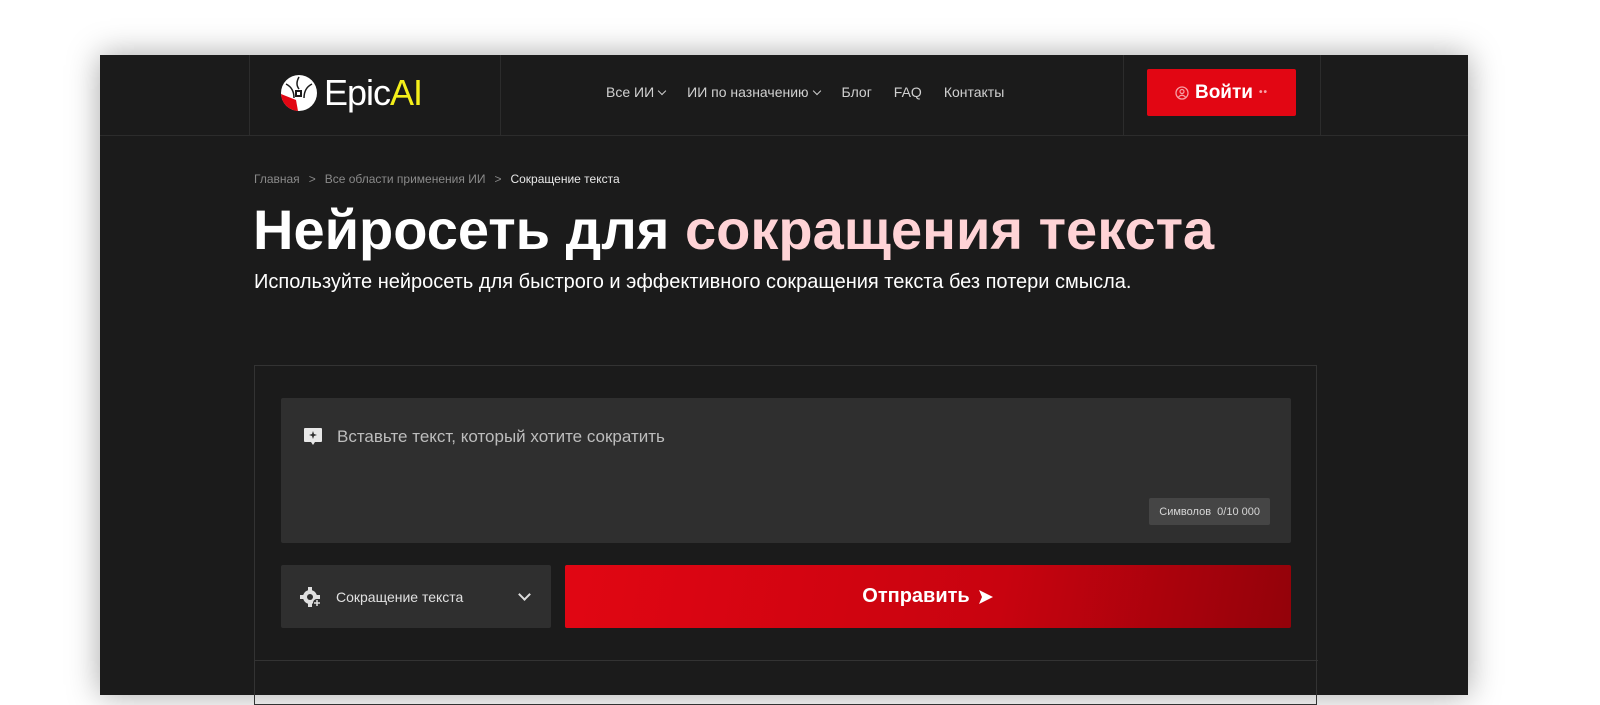  I want to click on nav-blog: Блог, so click(857, 92).